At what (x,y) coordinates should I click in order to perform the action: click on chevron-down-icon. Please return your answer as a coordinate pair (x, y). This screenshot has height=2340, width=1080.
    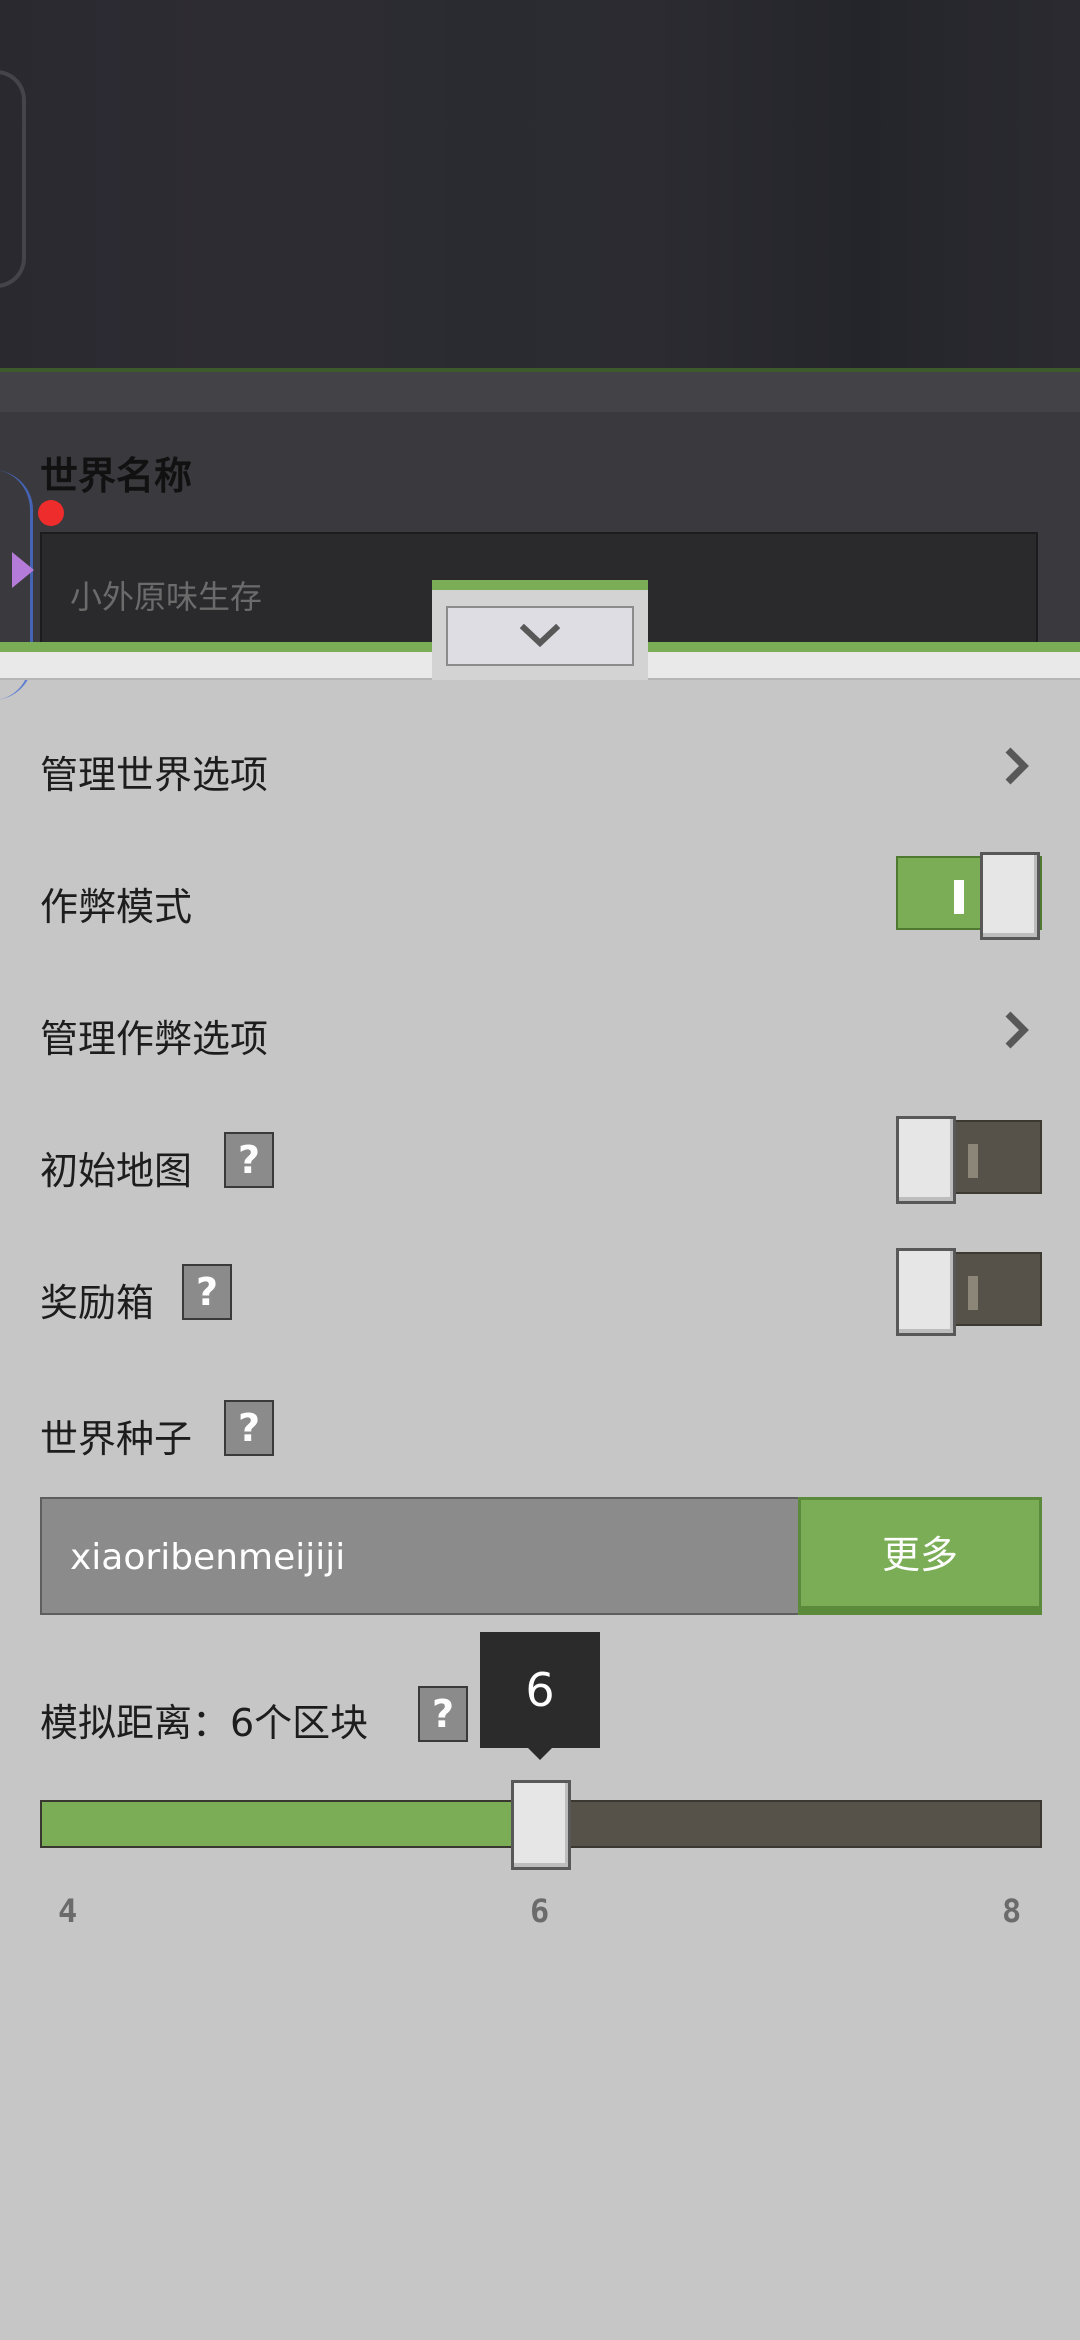
    Looking at the image, I should click on (540, 635).